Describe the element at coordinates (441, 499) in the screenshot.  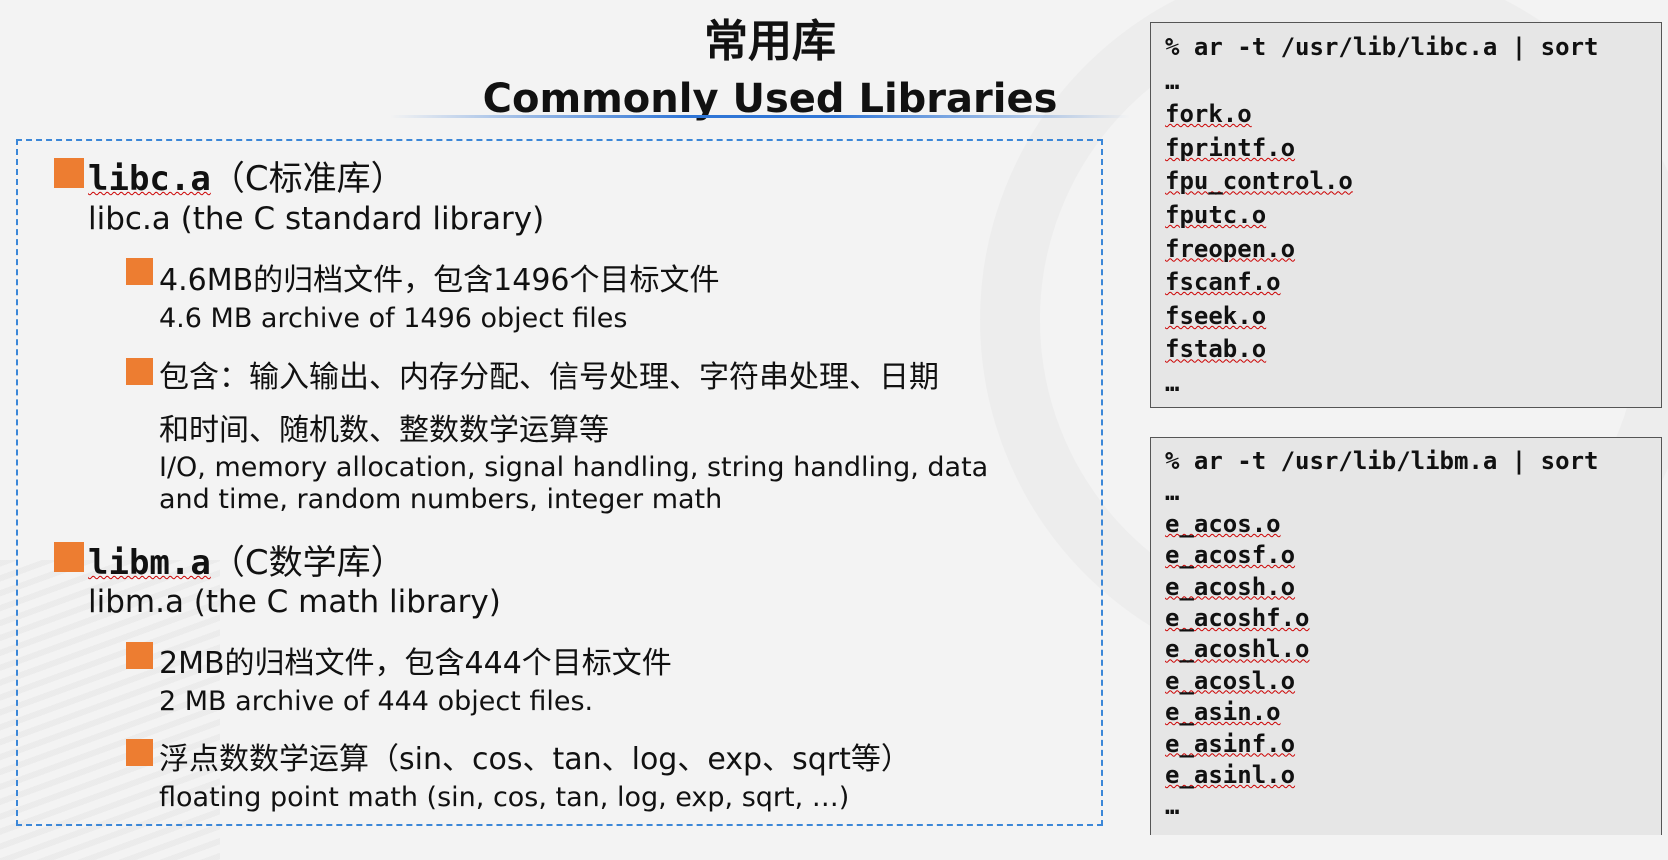
I see `libc-contents-en-2: and time, random numbers, integer math` at that location.